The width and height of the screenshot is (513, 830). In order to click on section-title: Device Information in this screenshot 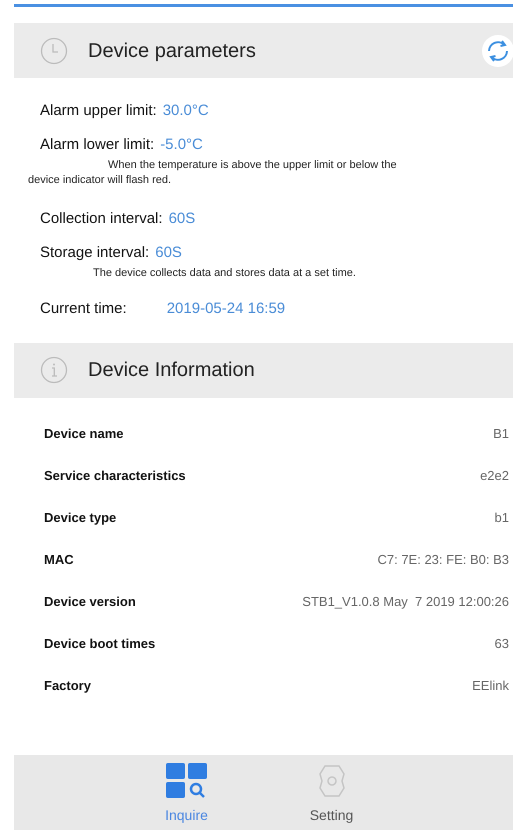, I will do `click(171, 370)`.